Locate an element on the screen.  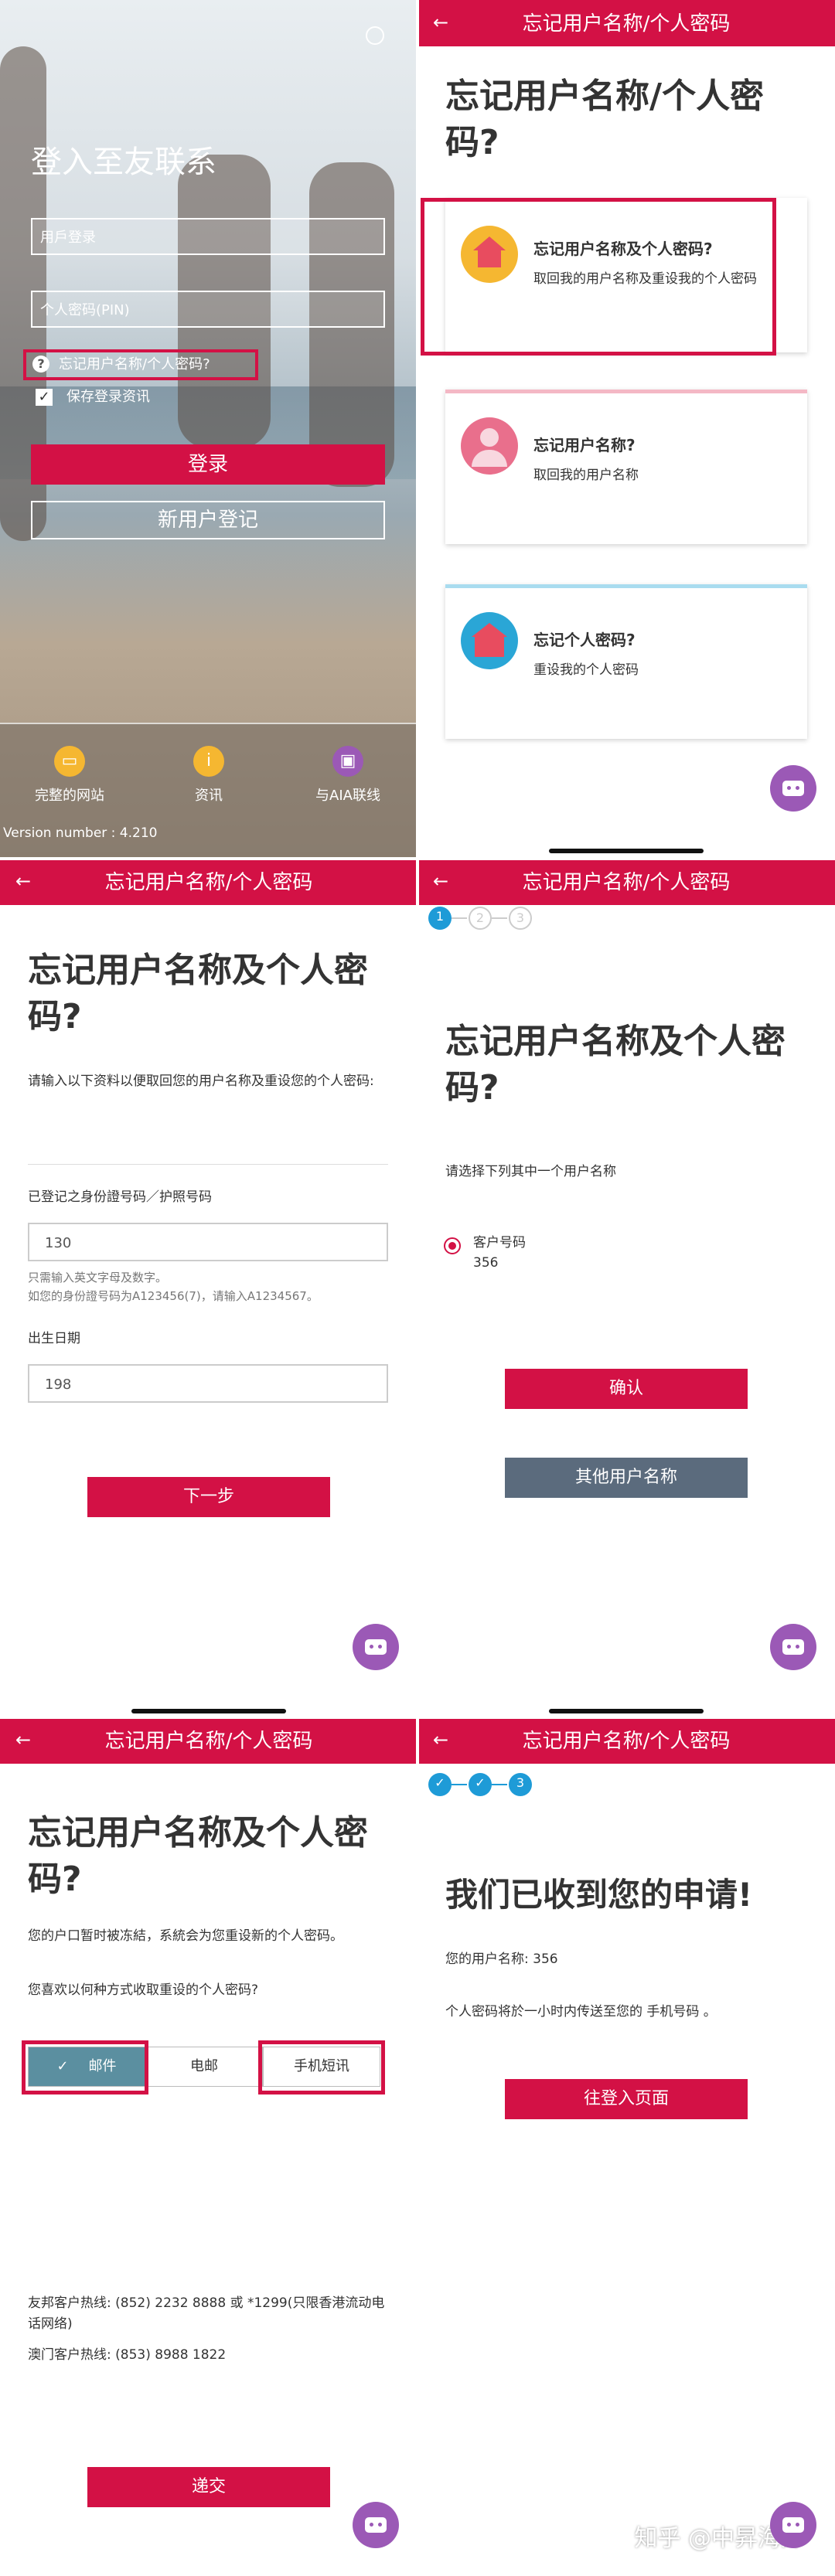
method-question: 您喜欢以何种方式收取重设的个人密码? is located at coordinates (143, 1990).